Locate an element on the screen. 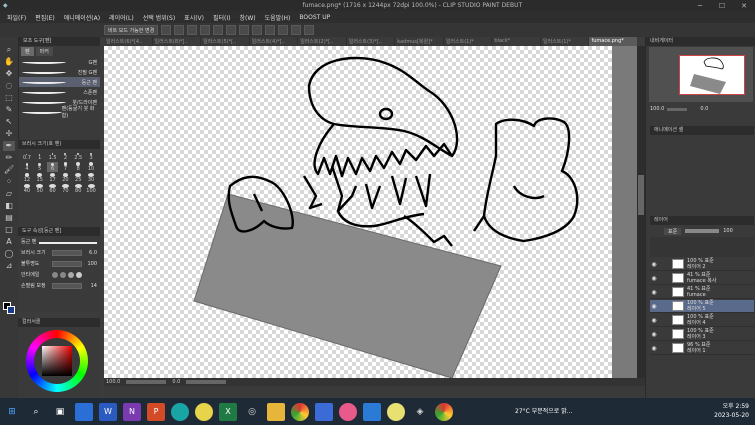 This screenshot has width=755, height=425. gradient-icon: ▤ is located at coordinates (9, 218).